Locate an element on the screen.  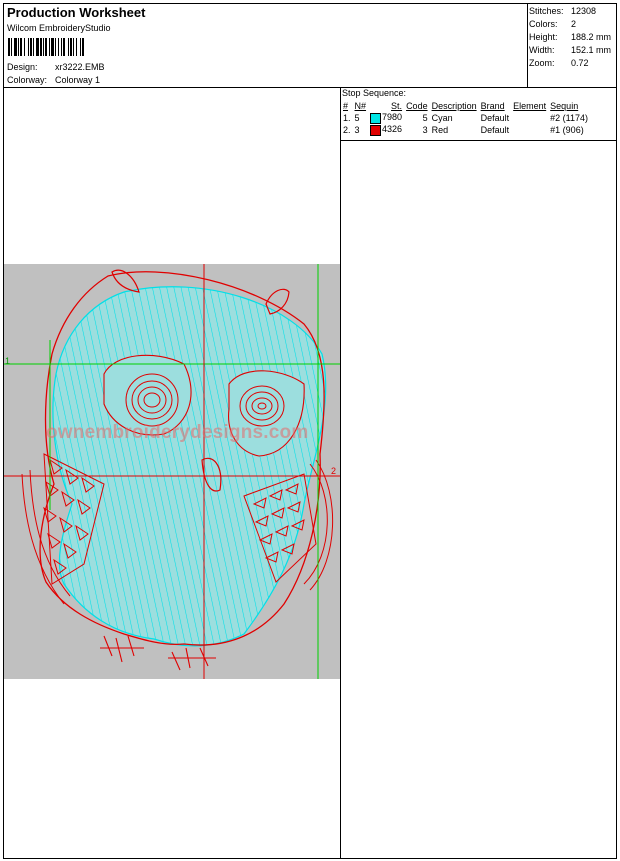
stats-divider is located at coordinates (527, 45).